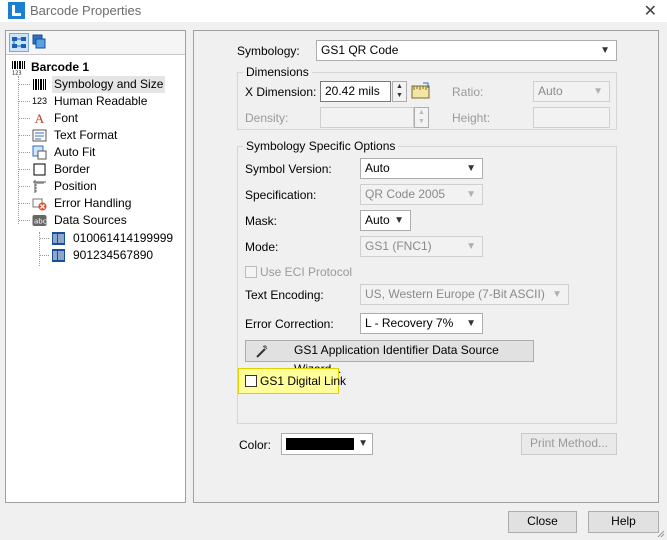 The width and height of the screenshot is (667, 540). What do you see at coordinates (288, 169) in the screenshot?
I see `symbol-version-label: Symbol Version:` at bounding box center [288, 169].